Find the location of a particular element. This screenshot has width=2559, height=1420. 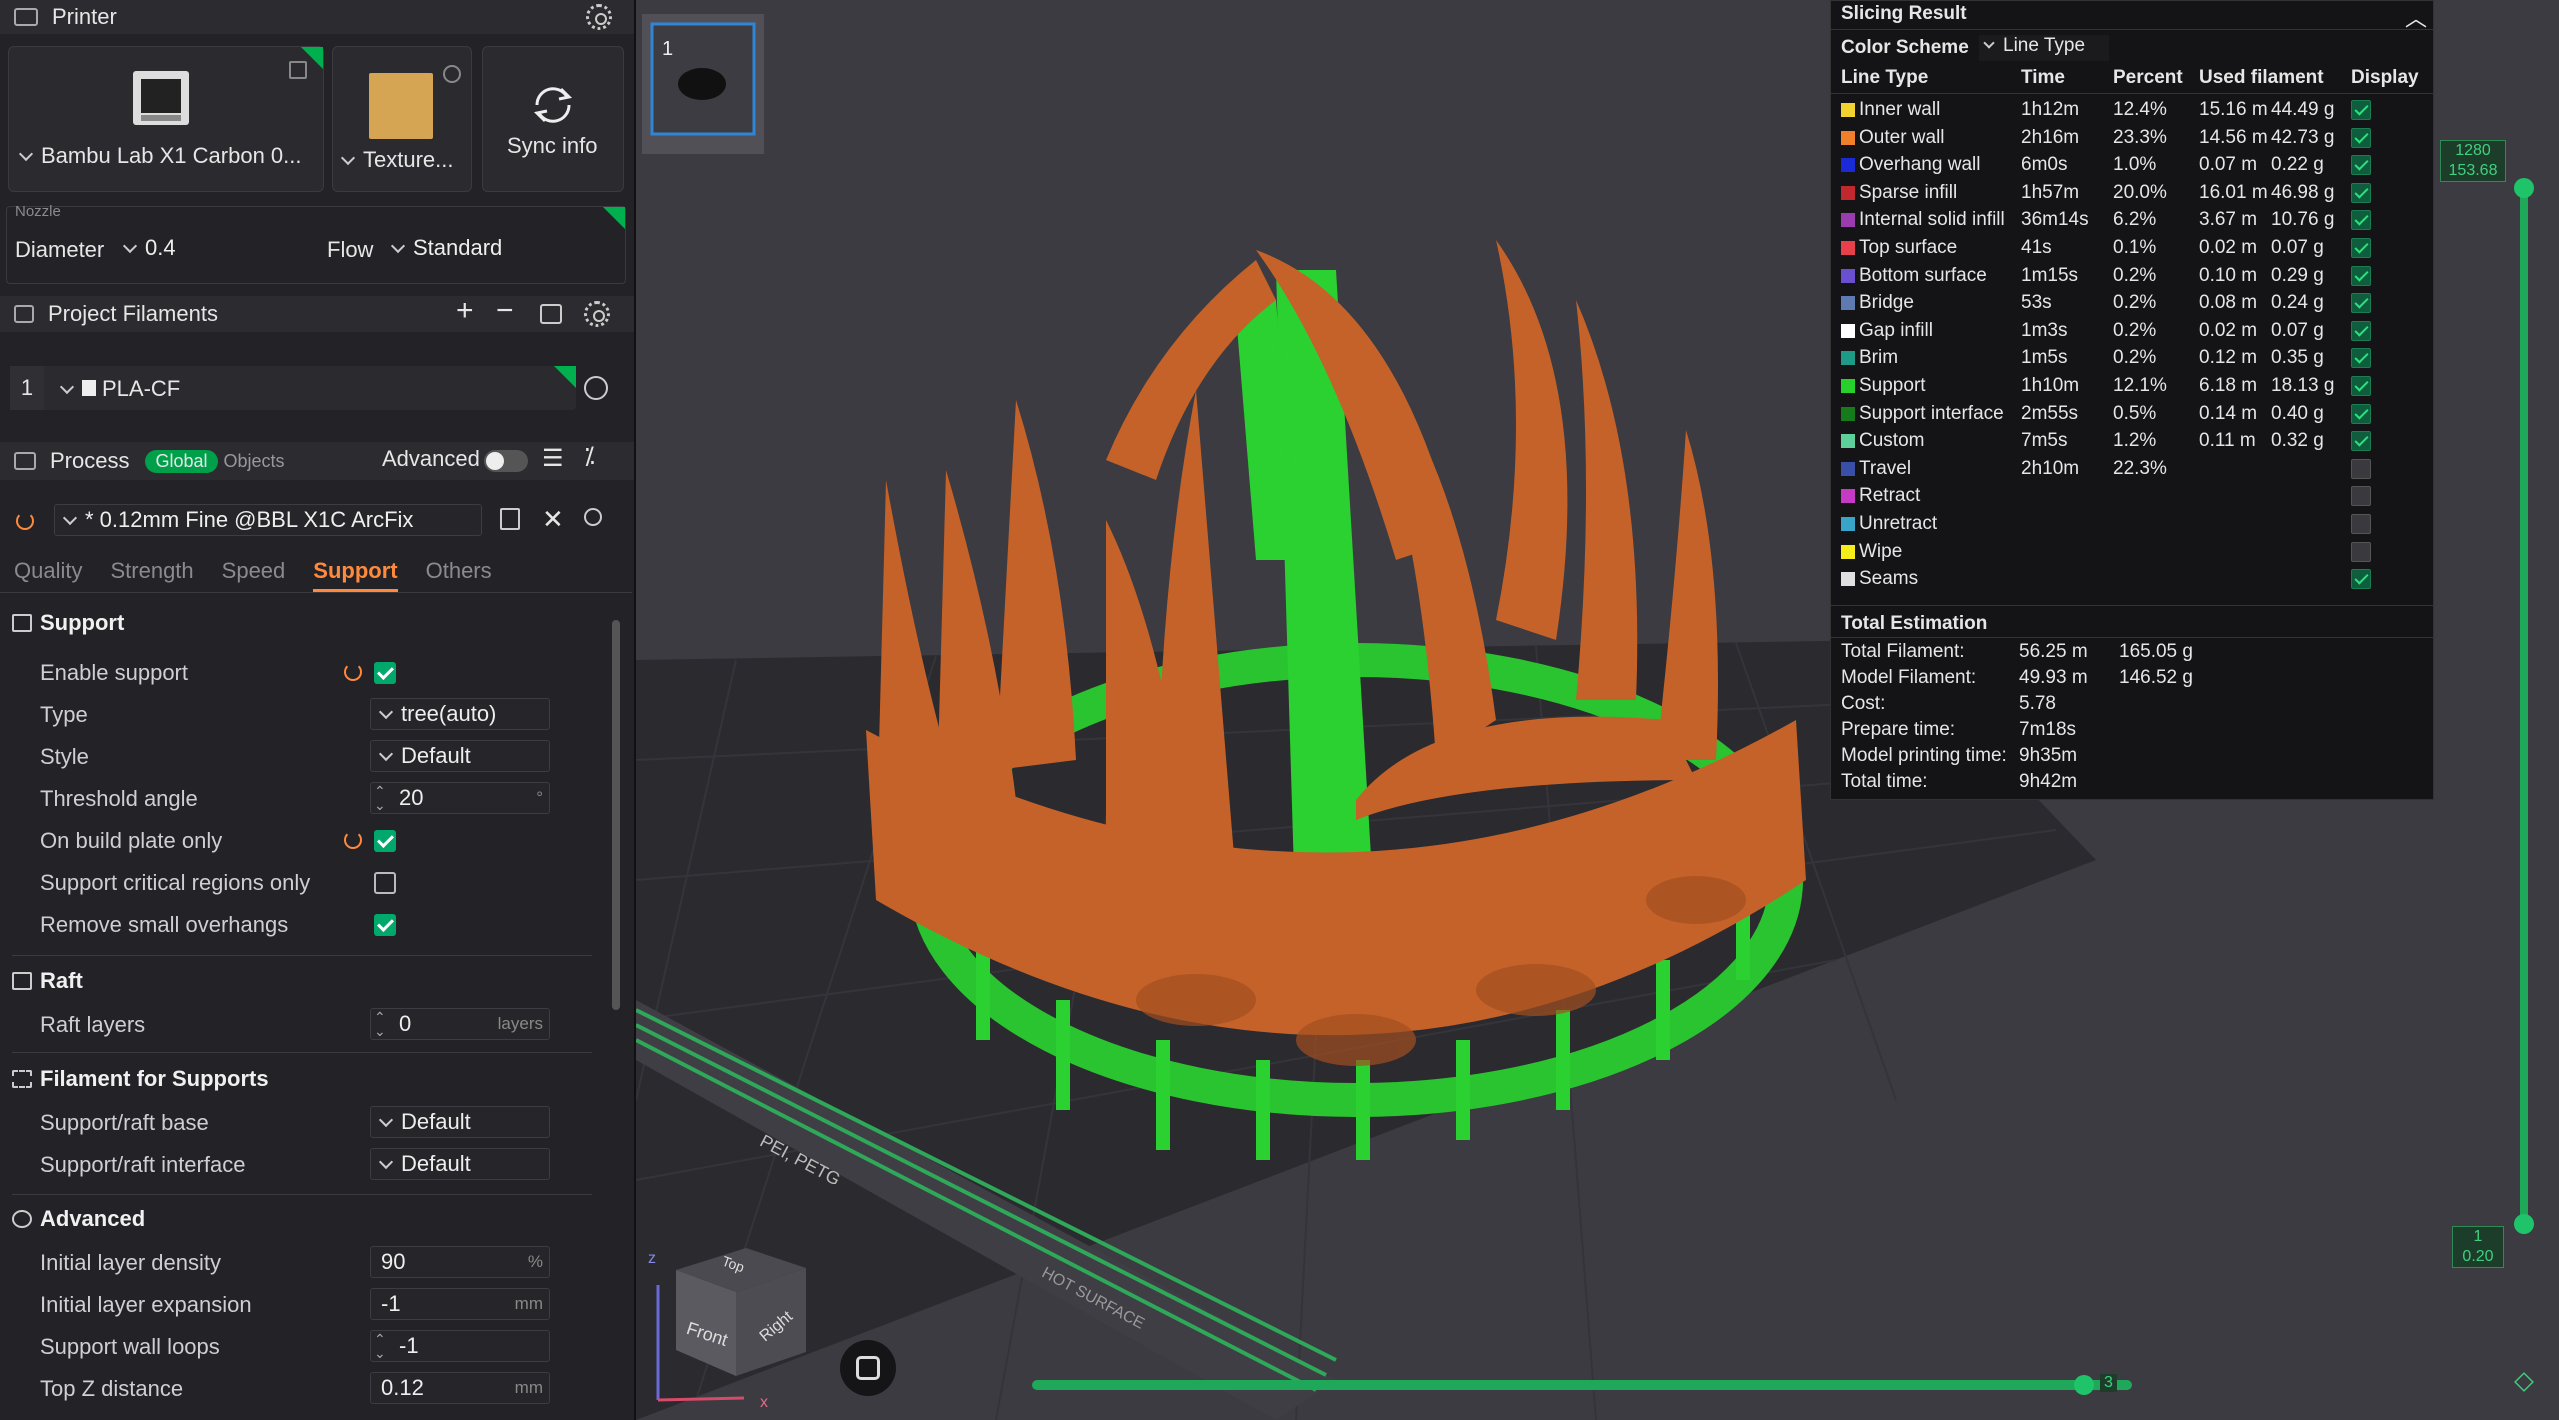

objects-toggle: Objects is located at coordinates (254, 461).